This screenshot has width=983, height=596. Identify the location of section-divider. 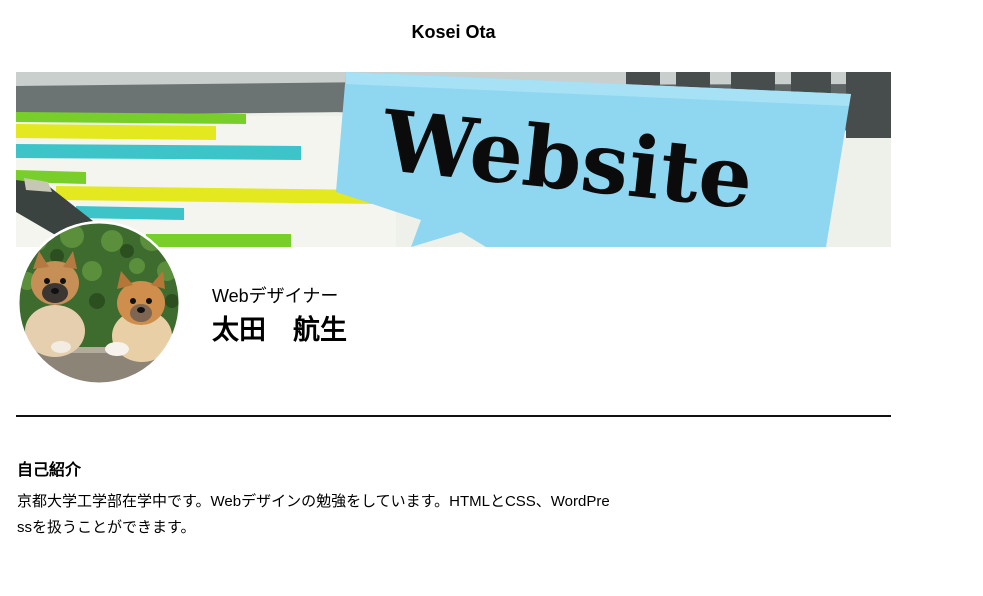
(453, 416).